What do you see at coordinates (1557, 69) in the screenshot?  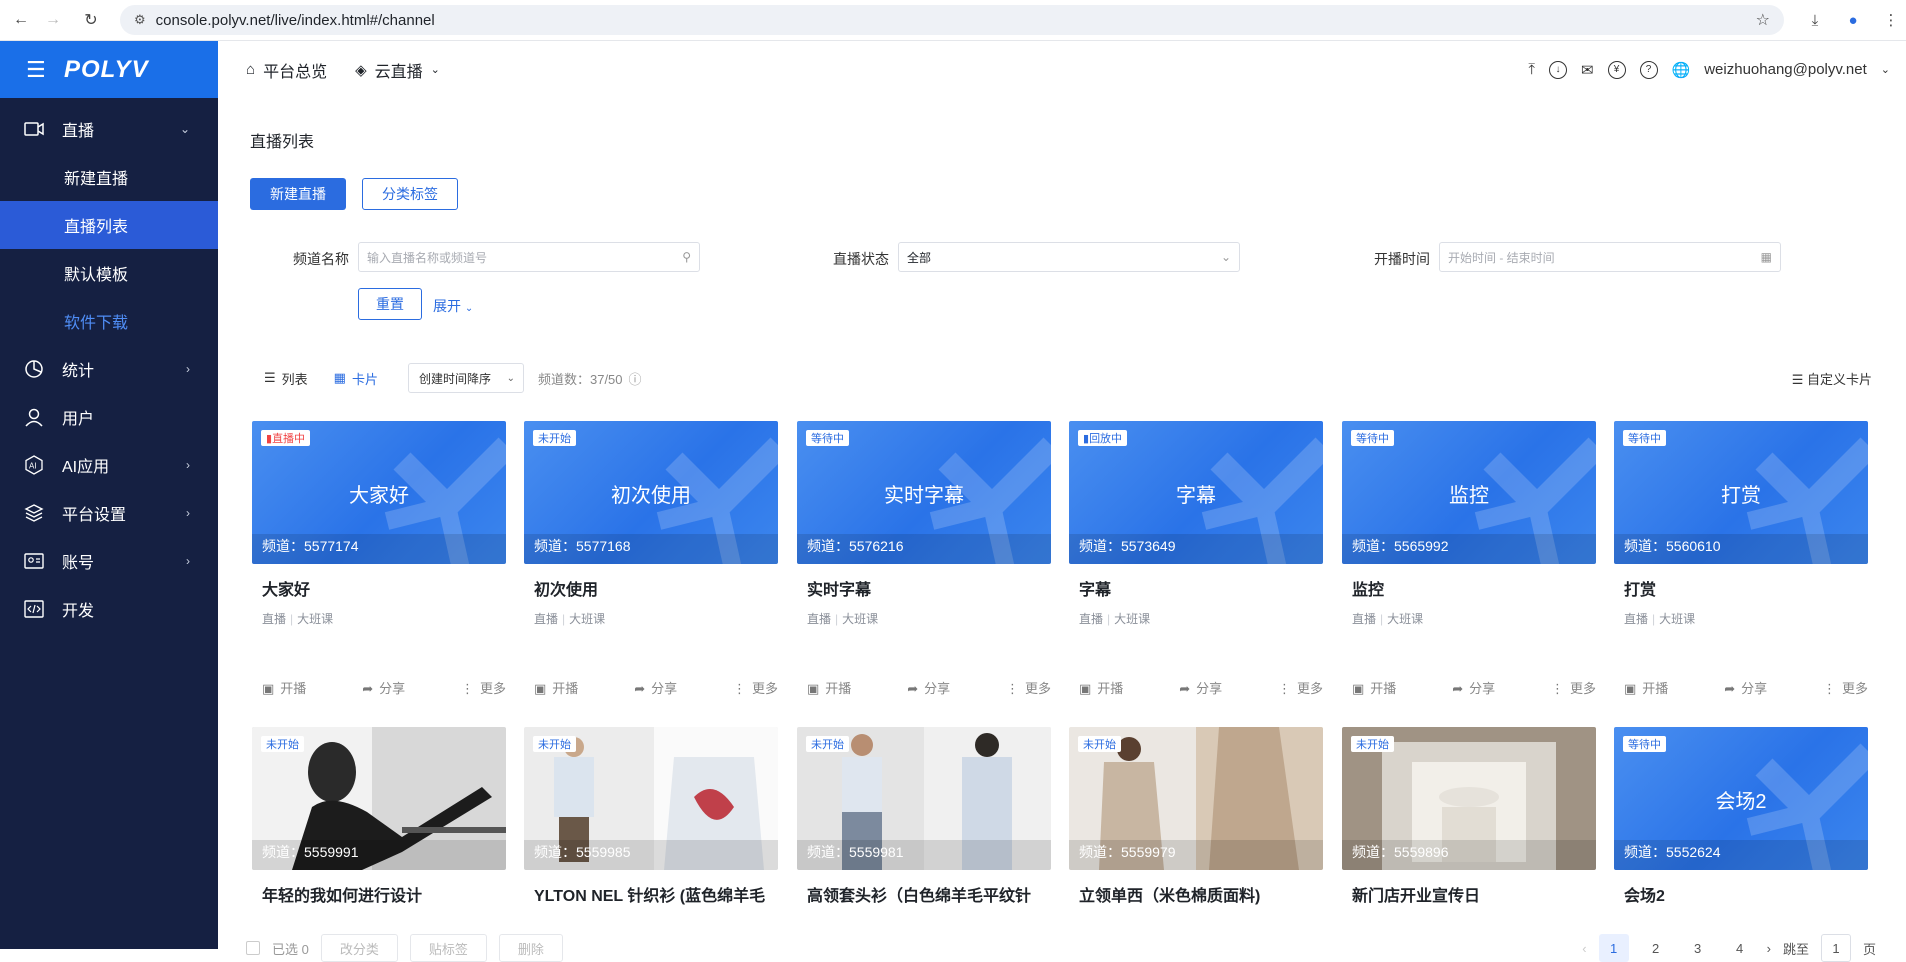 I see `download-circle-icon: ↓` at bounding box center [1557, 69].